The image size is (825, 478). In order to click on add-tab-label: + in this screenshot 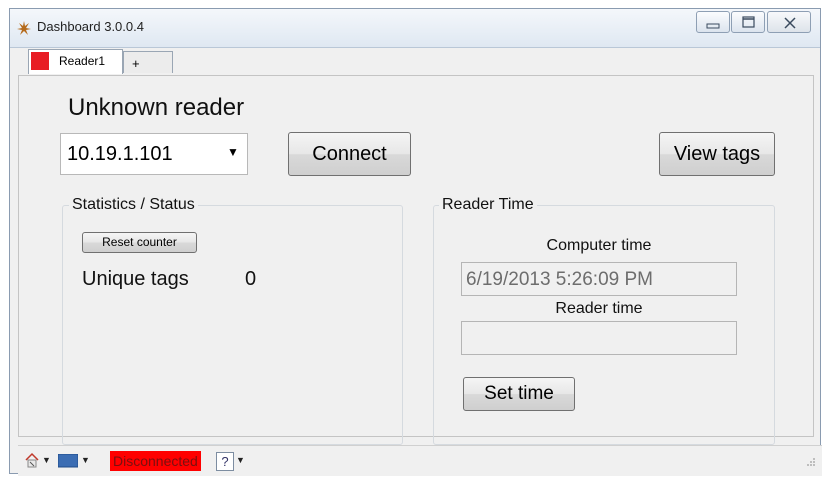, I will do `click(136, 63)`.